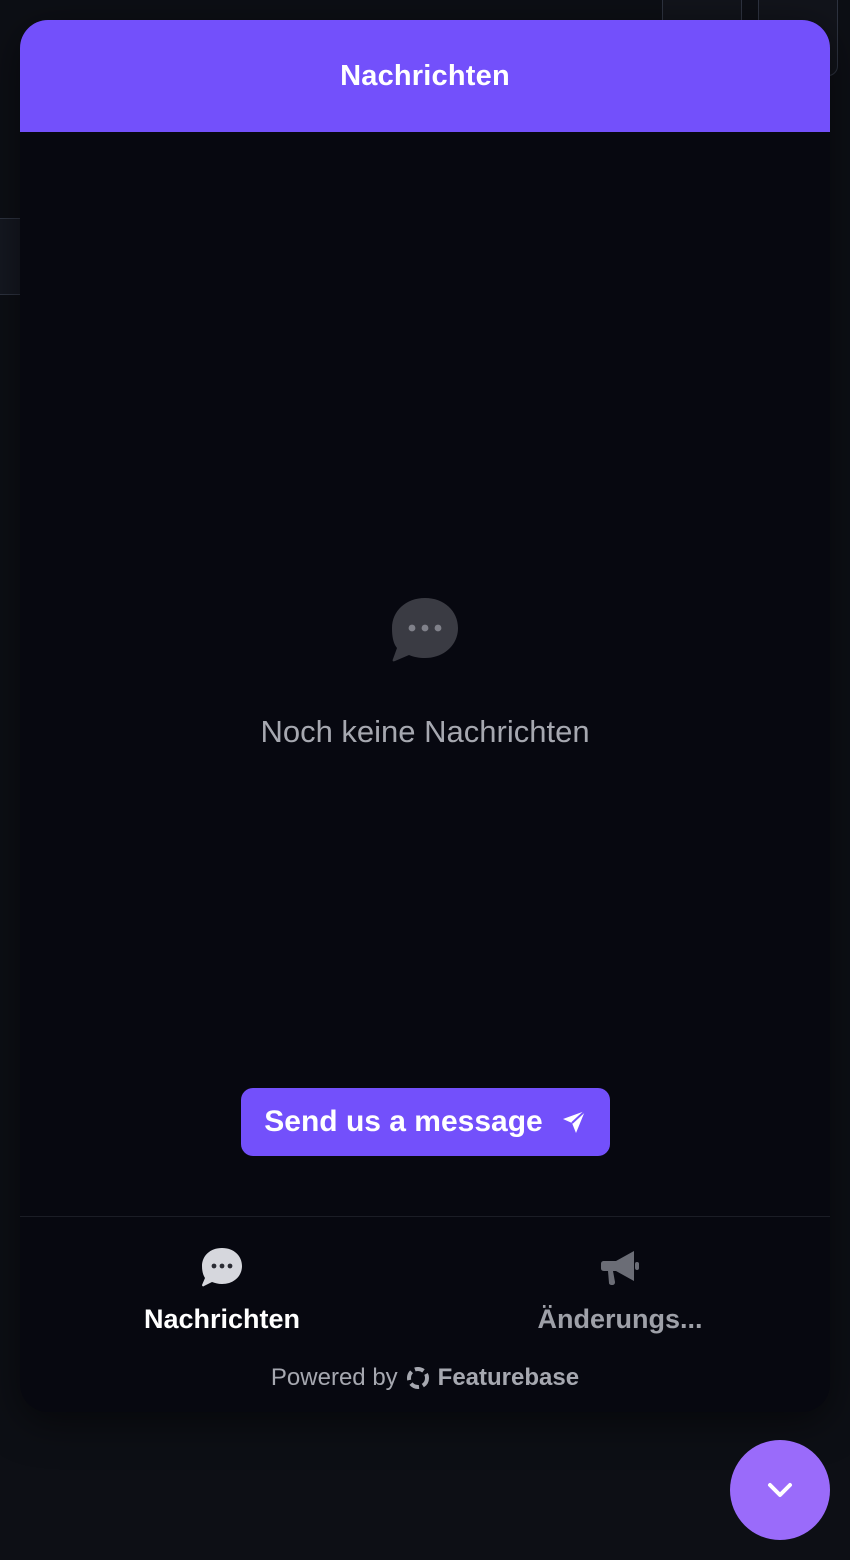  I want to click on widget-header: Nachrichten, so click(425, 76).